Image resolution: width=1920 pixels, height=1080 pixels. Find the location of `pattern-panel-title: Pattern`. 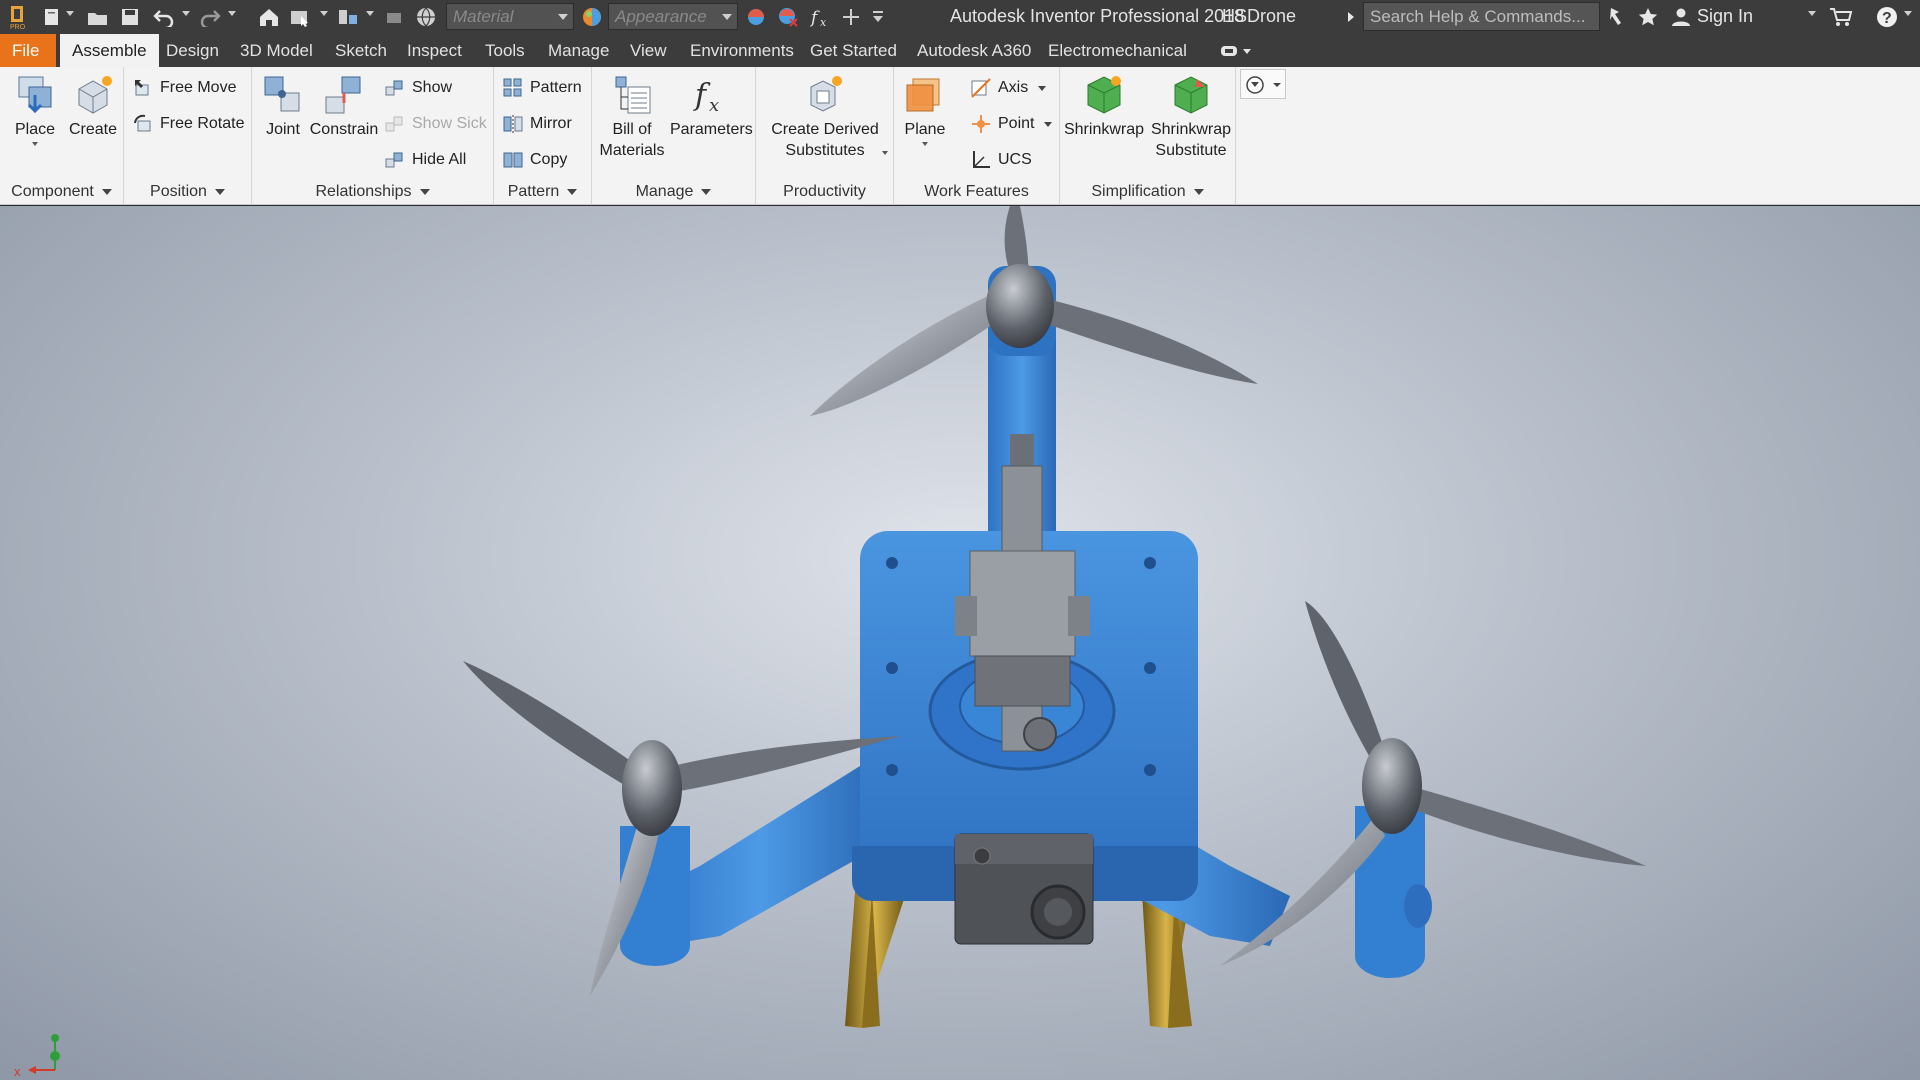

pattern-panel-title: Pattern is located at coordinates (542, 192).